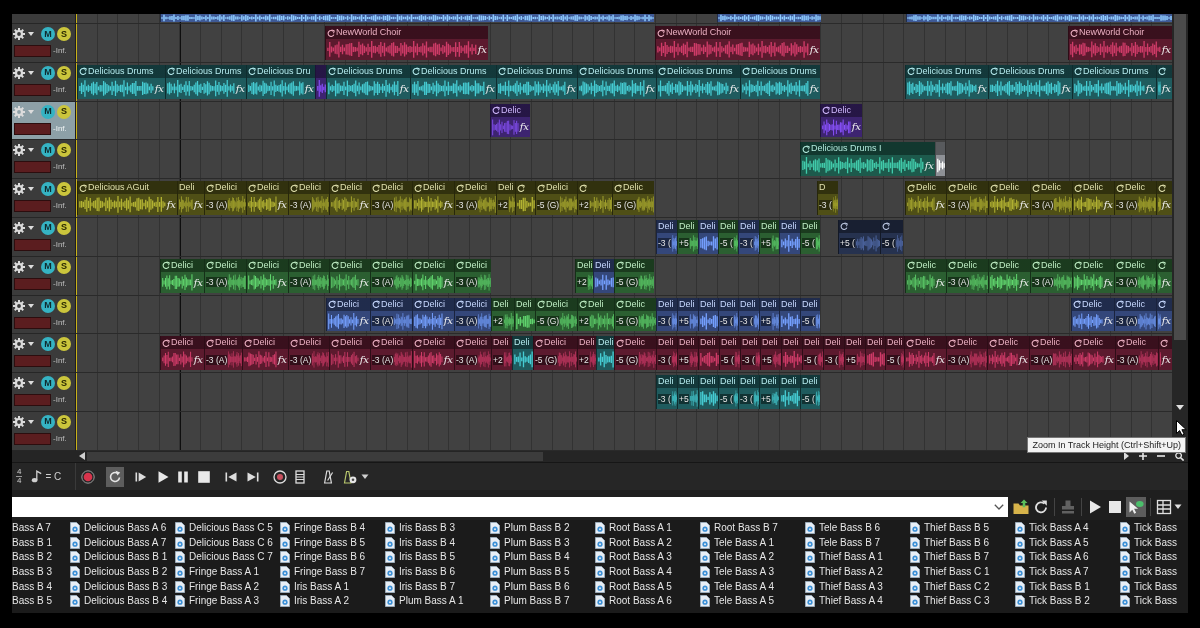 This screenshot has width=1200, height=628. Describe the element at coordinates (1143, 456) in the screenshot. I see `plus-icon` at that location.